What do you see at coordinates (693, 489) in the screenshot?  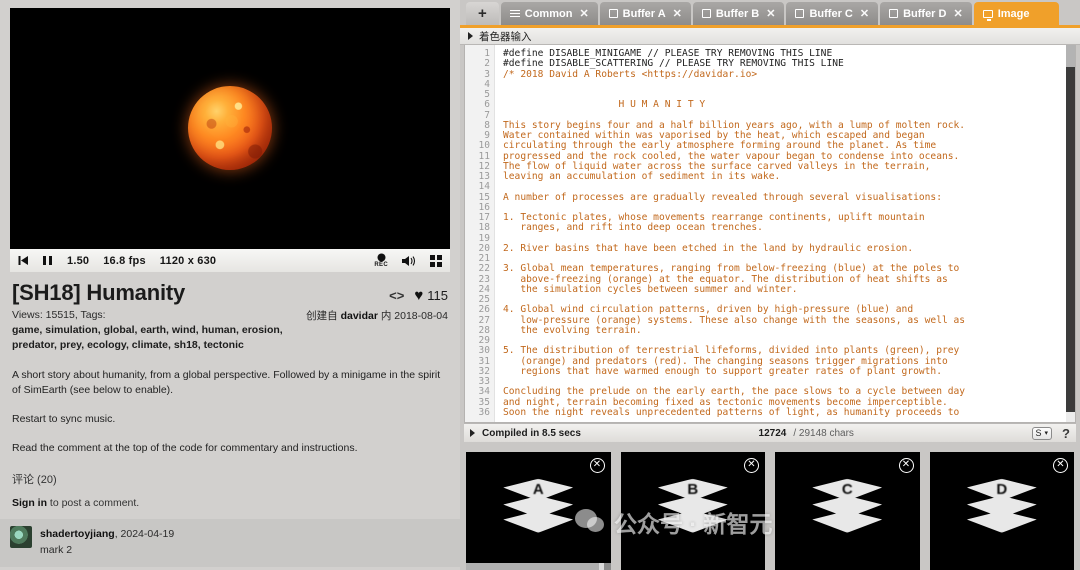 I see `buffer-letter: B` at bounding box center [693, 489].